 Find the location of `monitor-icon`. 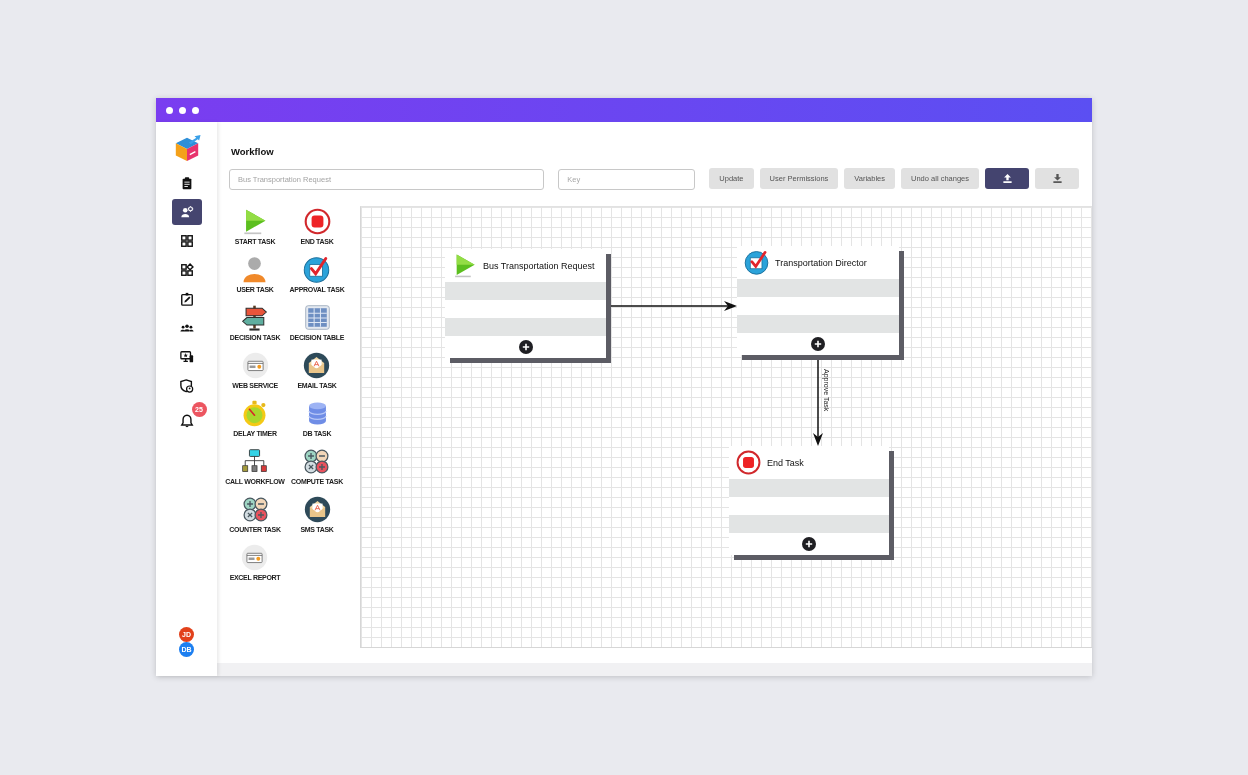

monitor-icon is located at coordinates (186, 357).